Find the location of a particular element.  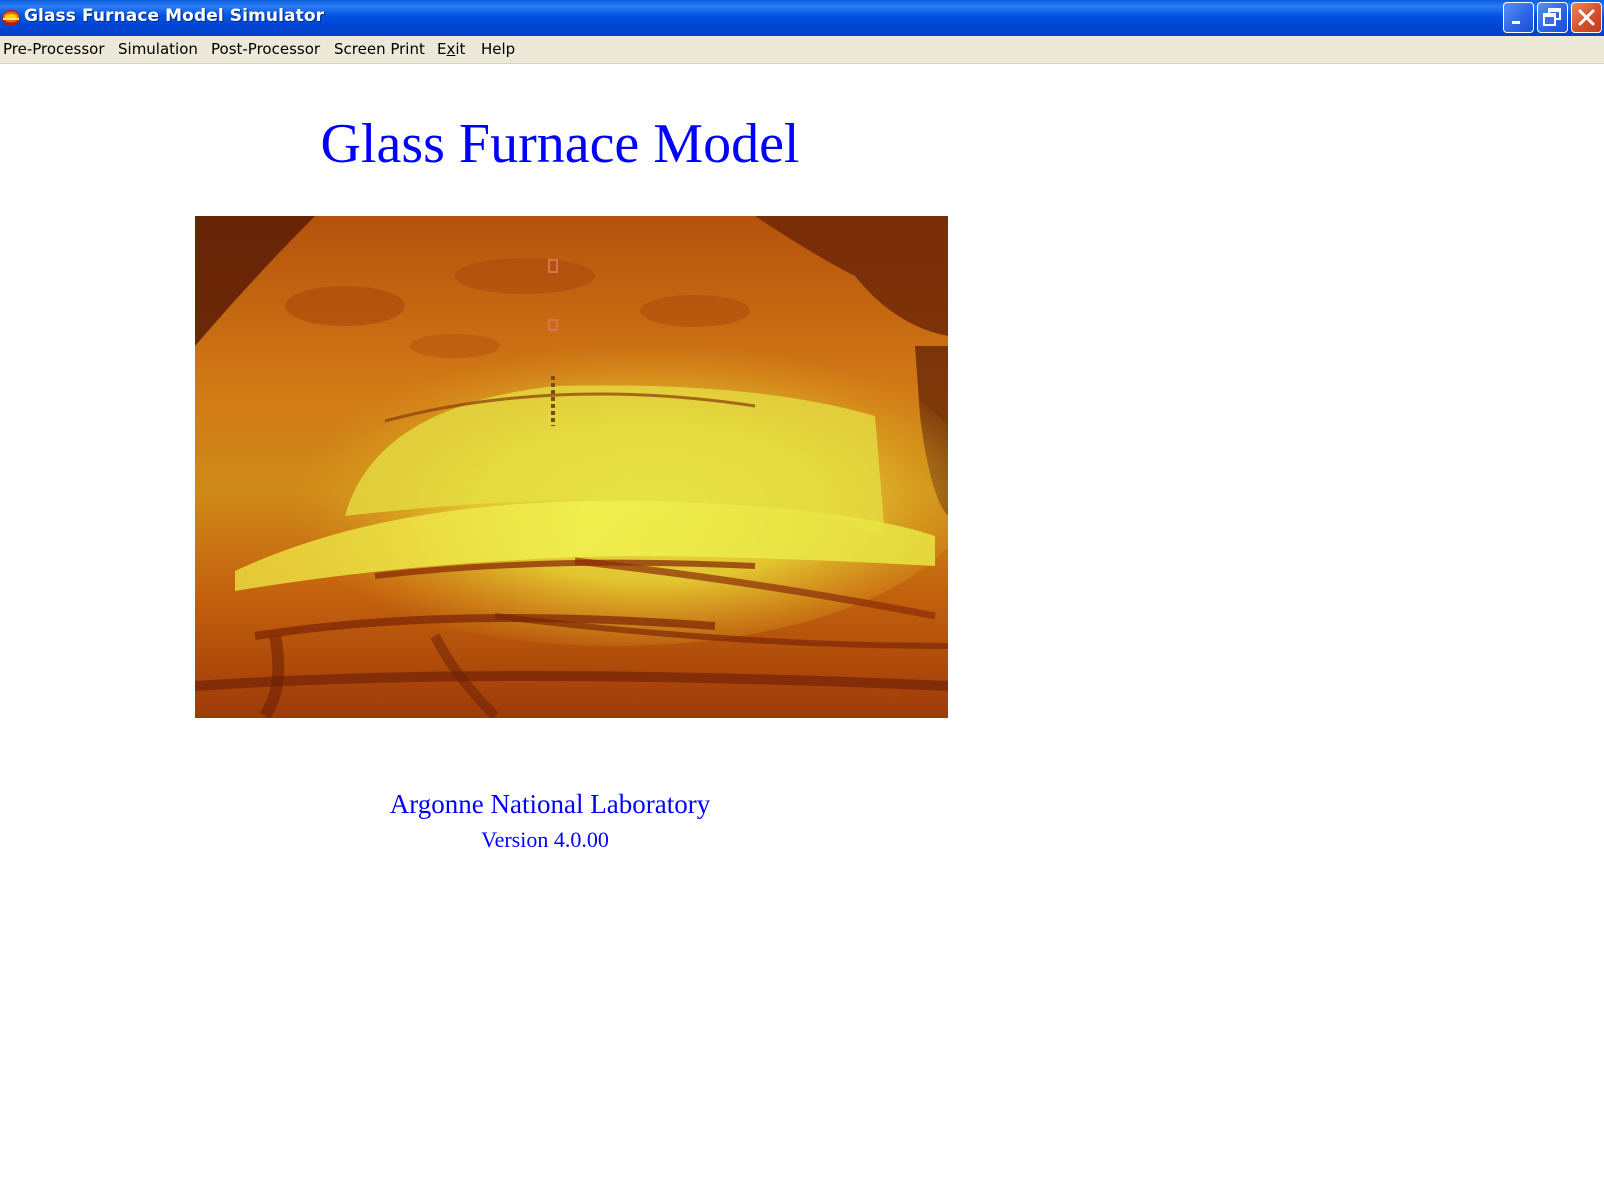

restore-button is located at coordinates (1552, 17).